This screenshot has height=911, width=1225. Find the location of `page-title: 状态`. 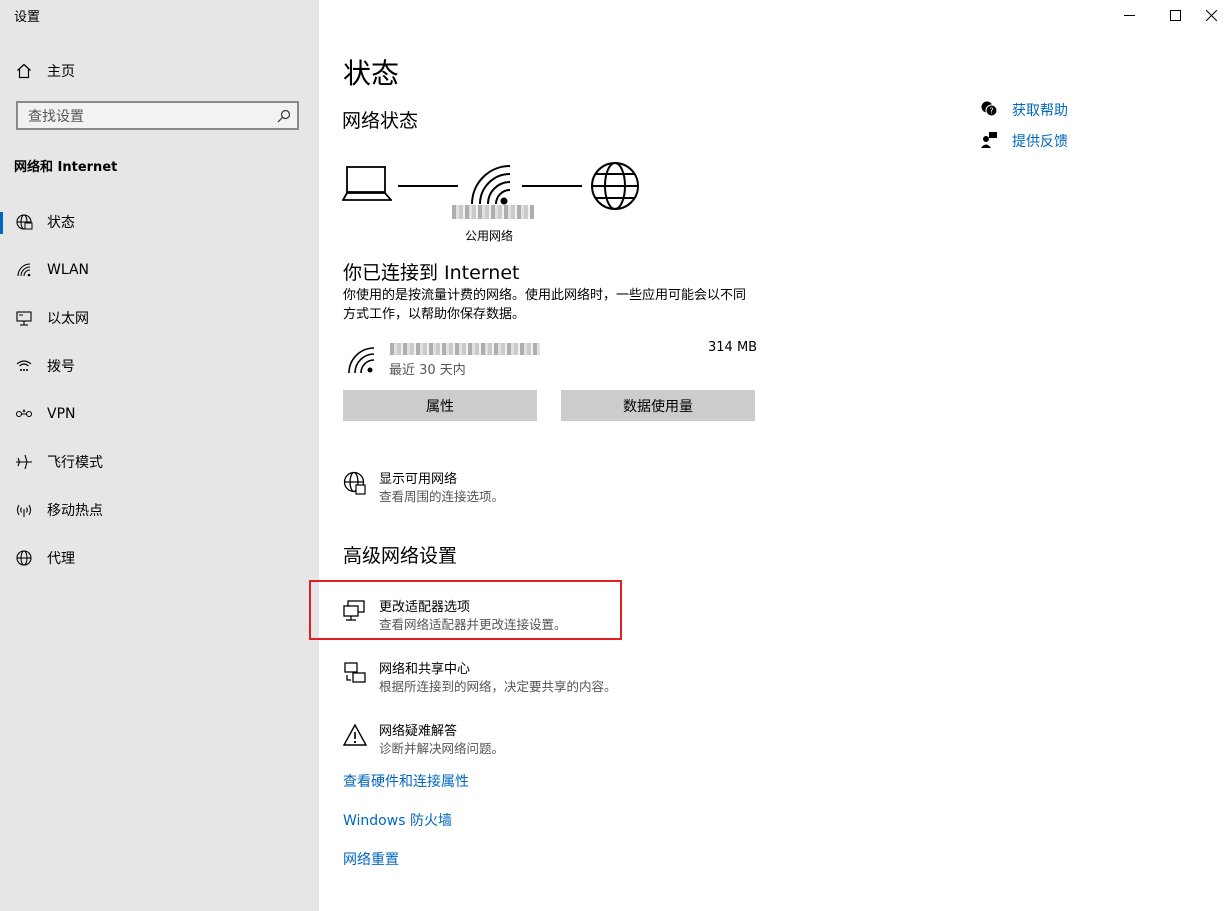

page-title: 状态 is located at coordinates (371, 73).